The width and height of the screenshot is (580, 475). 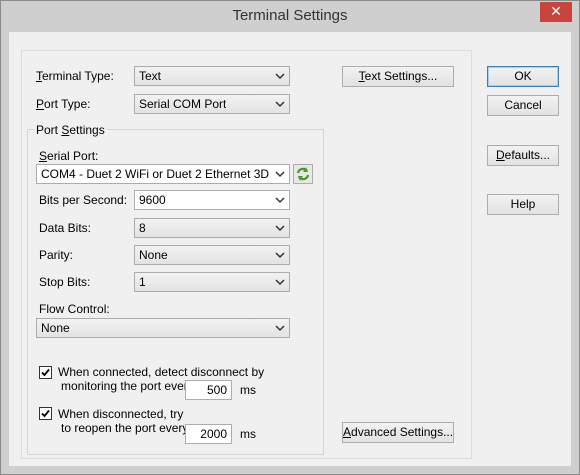 I want to click on title-bar: Terminal Settings ✕, so click(x=290, y=16).